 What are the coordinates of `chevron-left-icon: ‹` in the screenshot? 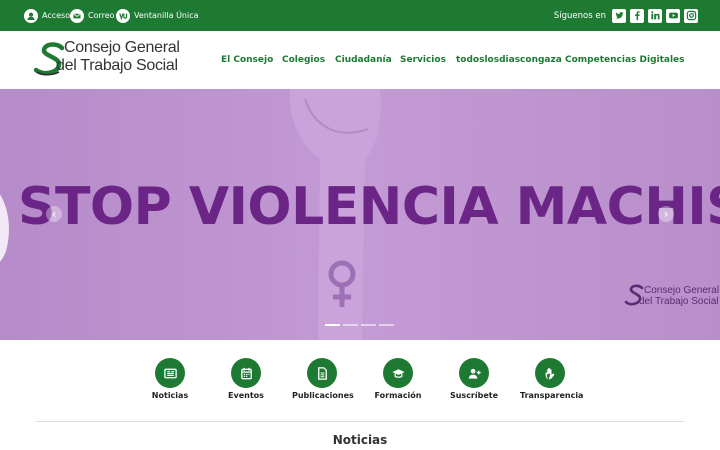 It's located at (54, 214).